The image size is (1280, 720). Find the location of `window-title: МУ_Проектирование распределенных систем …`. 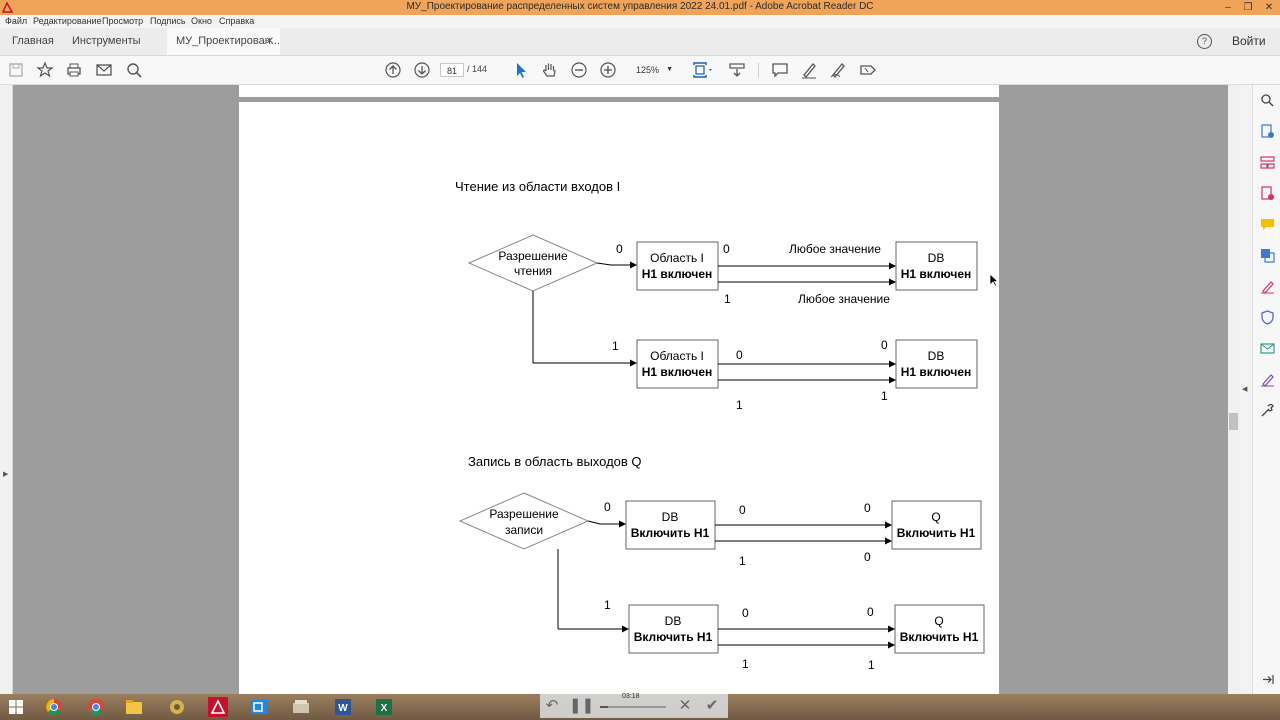

window-title: МУ_Проектирование распределенных систем … is located at coordinates (640, 6).